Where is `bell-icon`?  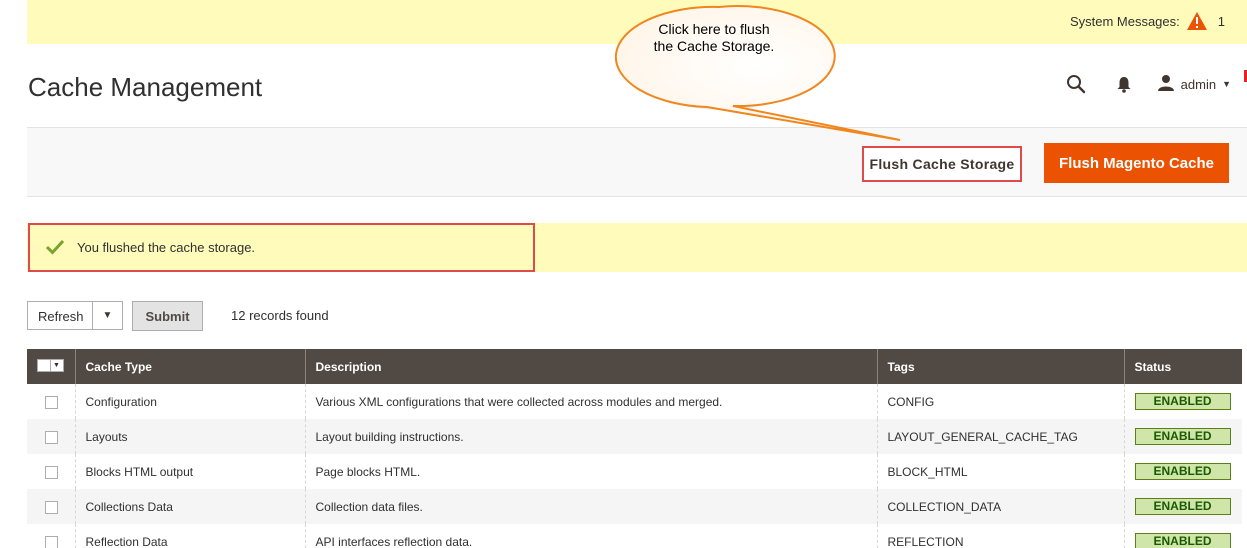 bell-icon is located at coordinates (1124, 84).